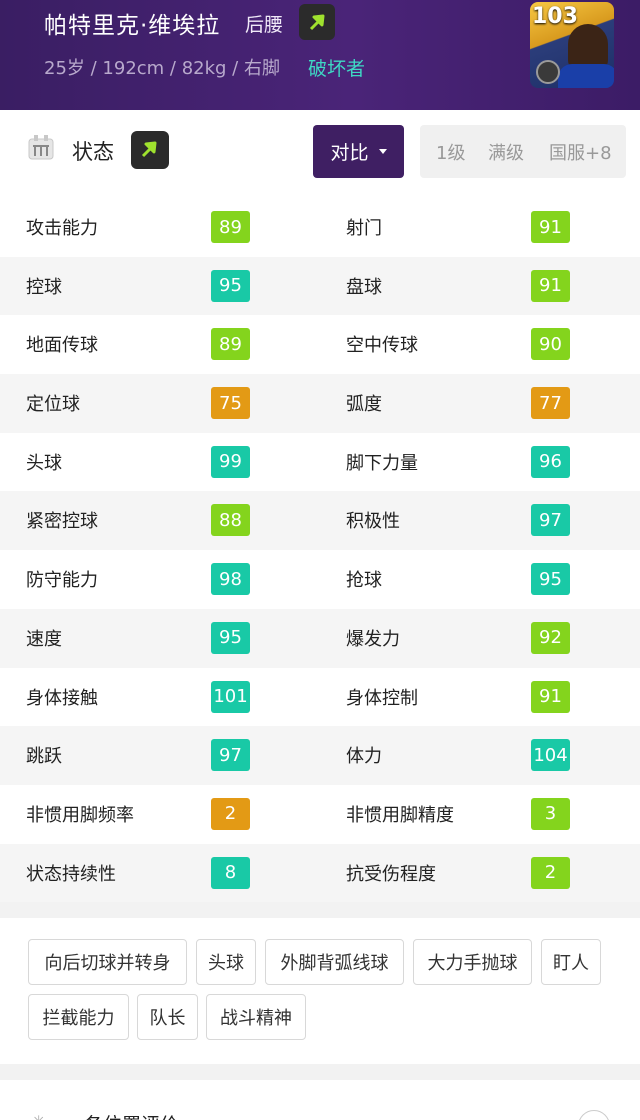 This screenshot has width=640, height=1120. I want to click on stat-value: 96, so click(550, 461).